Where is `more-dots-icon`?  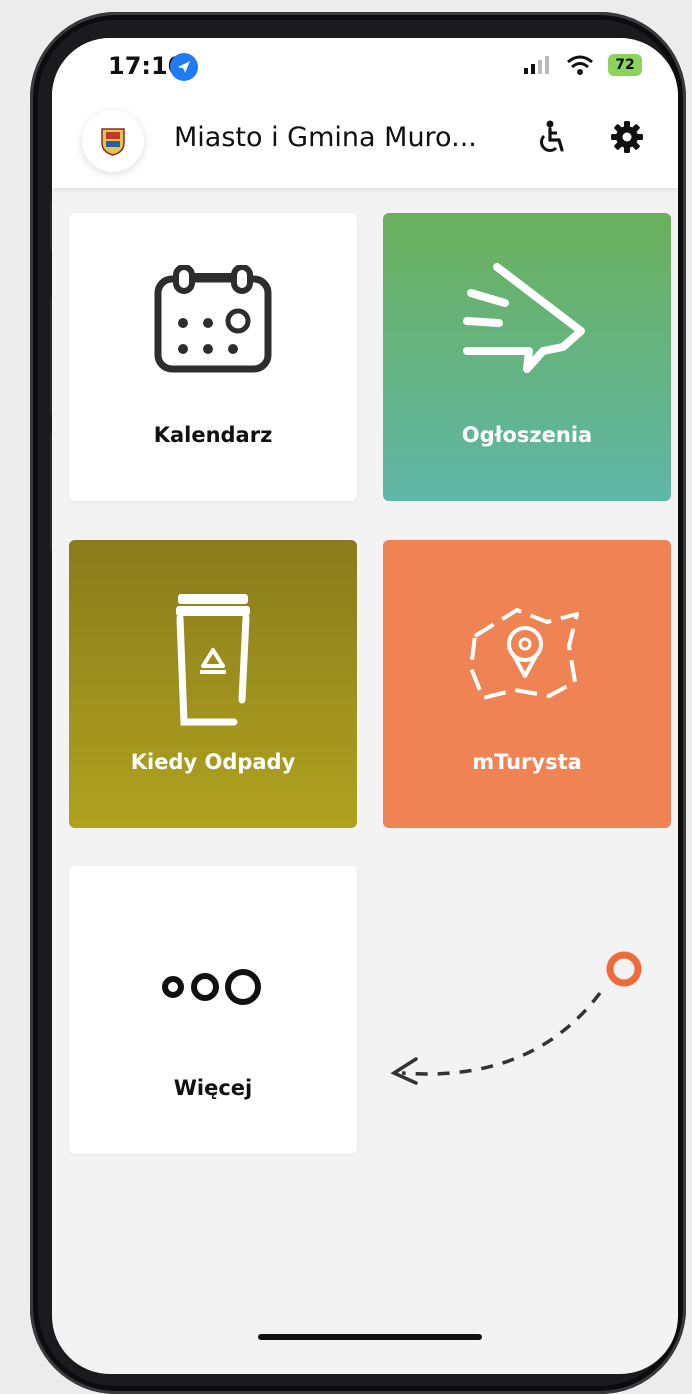 more-dots-icon is located at coordinates (211, 987).